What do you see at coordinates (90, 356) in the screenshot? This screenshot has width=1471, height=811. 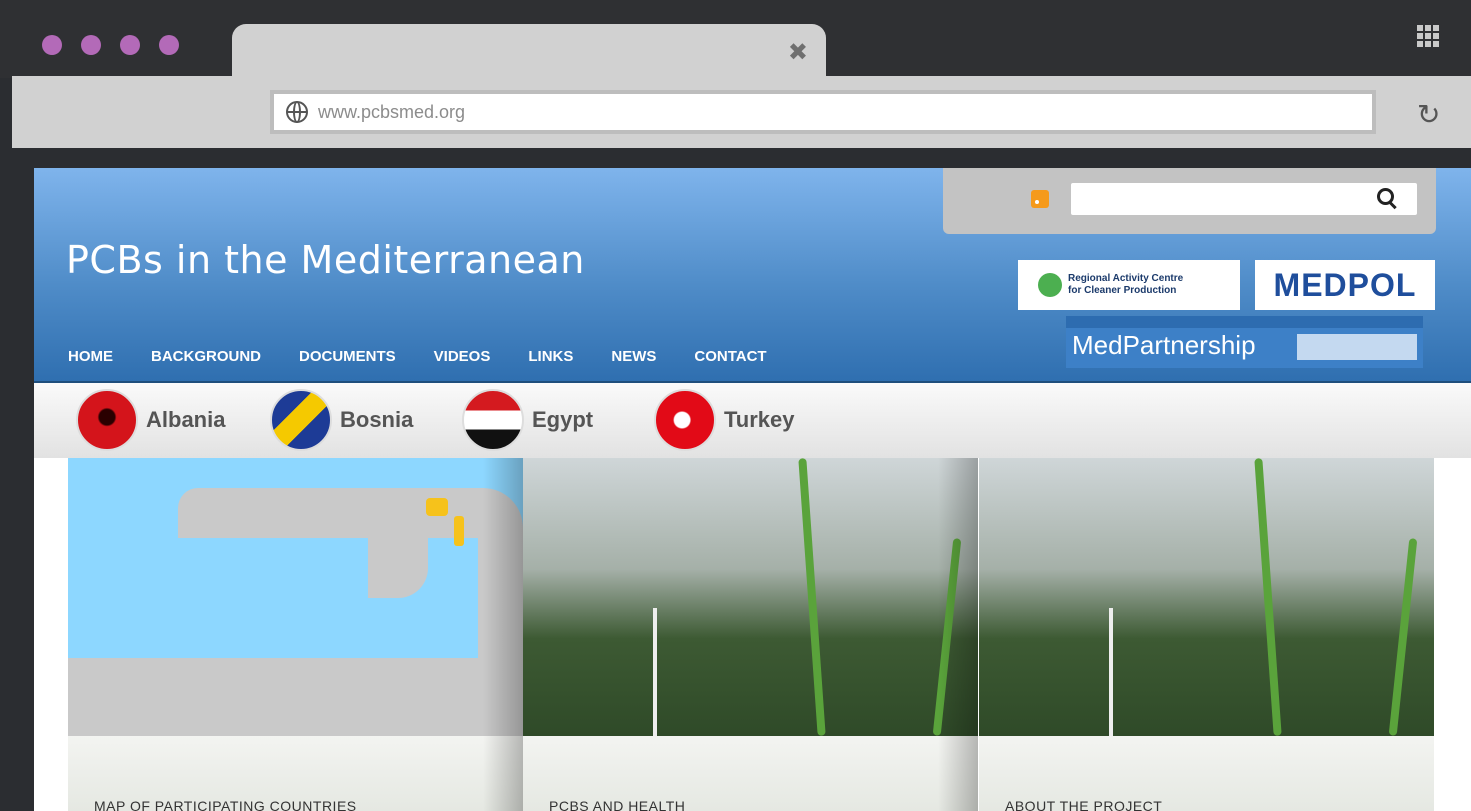 I see `nav-home: HOME` at bounding box center [90, 356].